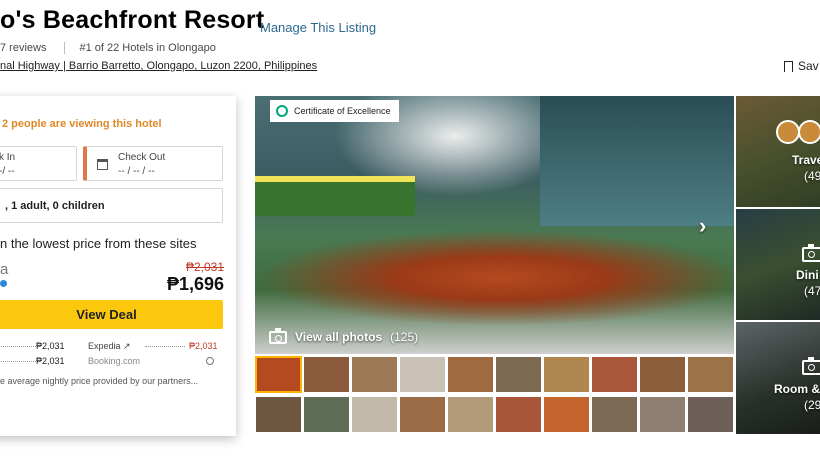 This screenshot has height=459, width=820. Describe the element at coordinates (7, 171) in the screenshot. I see `check-in-value: -/ --` at that location.